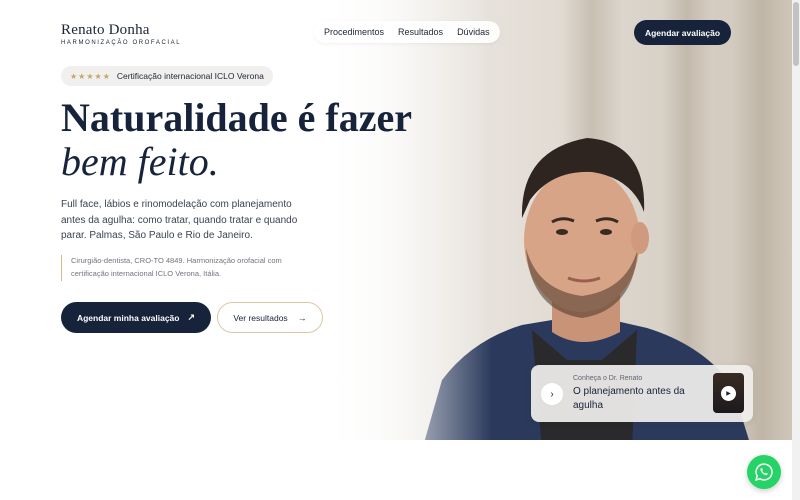  I want to click on main-nav: Procedimentos Resultados Dúvidas, so click(407, 32).